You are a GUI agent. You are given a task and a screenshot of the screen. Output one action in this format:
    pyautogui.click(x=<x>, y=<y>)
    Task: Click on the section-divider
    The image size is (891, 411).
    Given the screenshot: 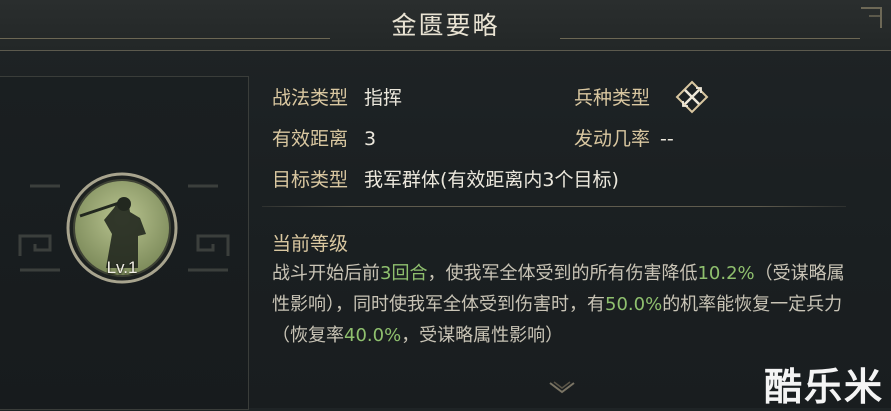 What is the action you would take?
    pyautogui.click(x=554, y=206)
    